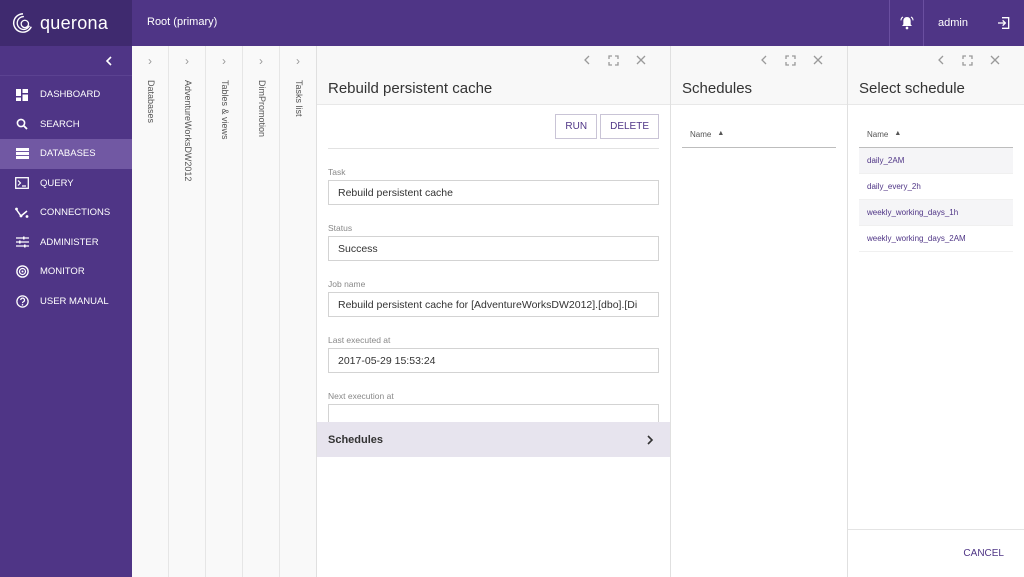 This screenshot has width=1024, height=577. What do you see at coordinates (493, 192) in the screenshot?
I see `task-input: Rebuild persistent cache` at bounding box center [493, 192].